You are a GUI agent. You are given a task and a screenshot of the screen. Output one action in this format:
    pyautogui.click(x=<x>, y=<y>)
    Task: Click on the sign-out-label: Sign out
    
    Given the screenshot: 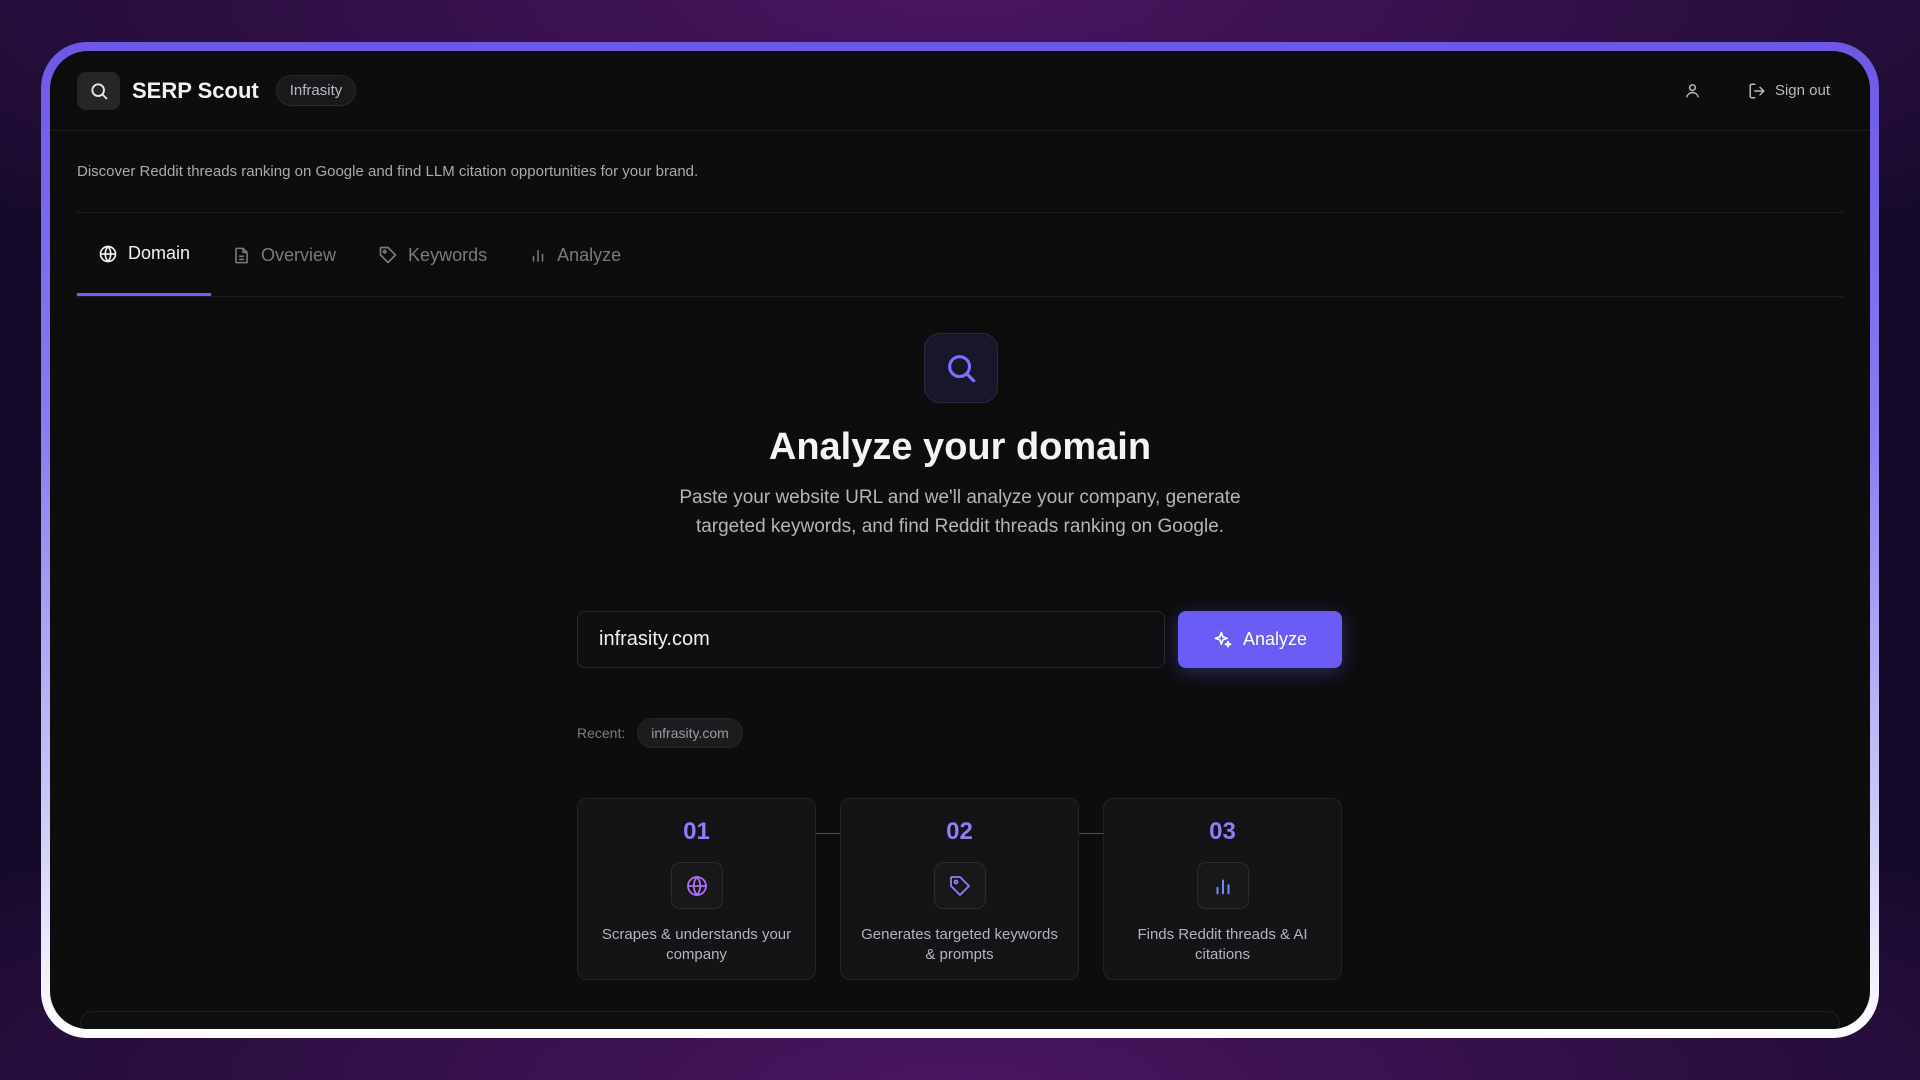 What is the action you would take?
    pyautogui.click(x=1802, y=90)
    